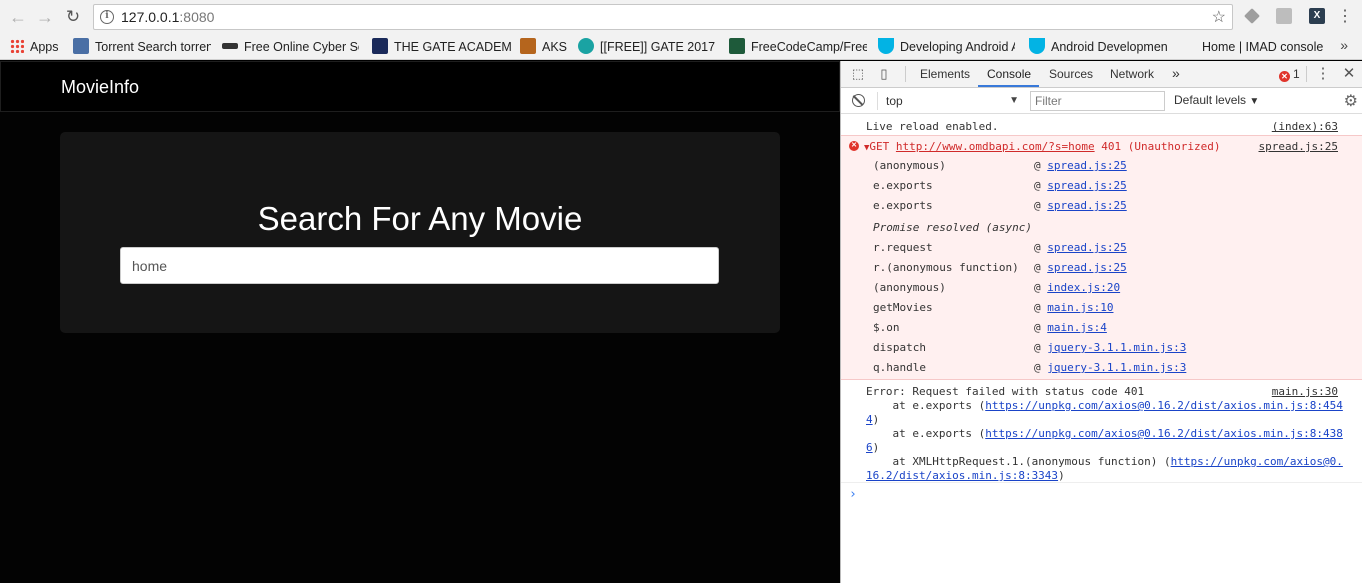 This screenshot has height=583, width=1362. What do you see at coordinates (948, 101) in the screenshot?
I see `context-select: top ▼` at bounding box center [948, 101].